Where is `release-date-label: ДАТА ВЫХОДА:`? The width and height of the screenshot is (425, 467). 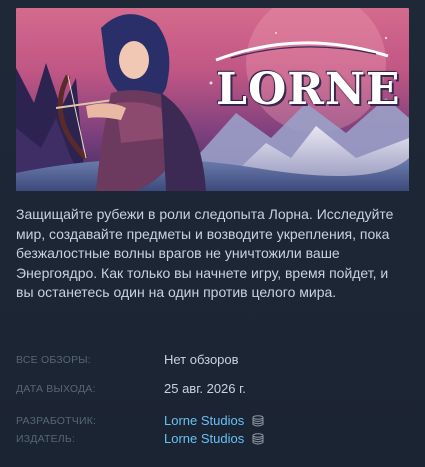
release-date-label: ДАТА ВЫХОДА: is located at coordinates (56, 389).